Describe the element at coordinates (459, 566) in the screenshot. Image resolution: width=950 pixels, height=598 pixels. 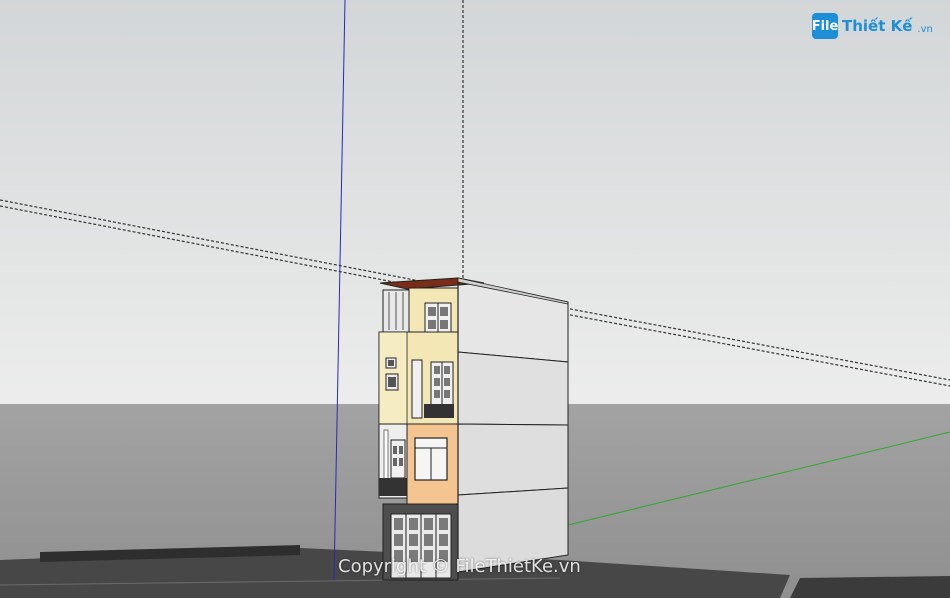
I see `copyright-watermark: Copyright © FileThietKe.vn` at that location.